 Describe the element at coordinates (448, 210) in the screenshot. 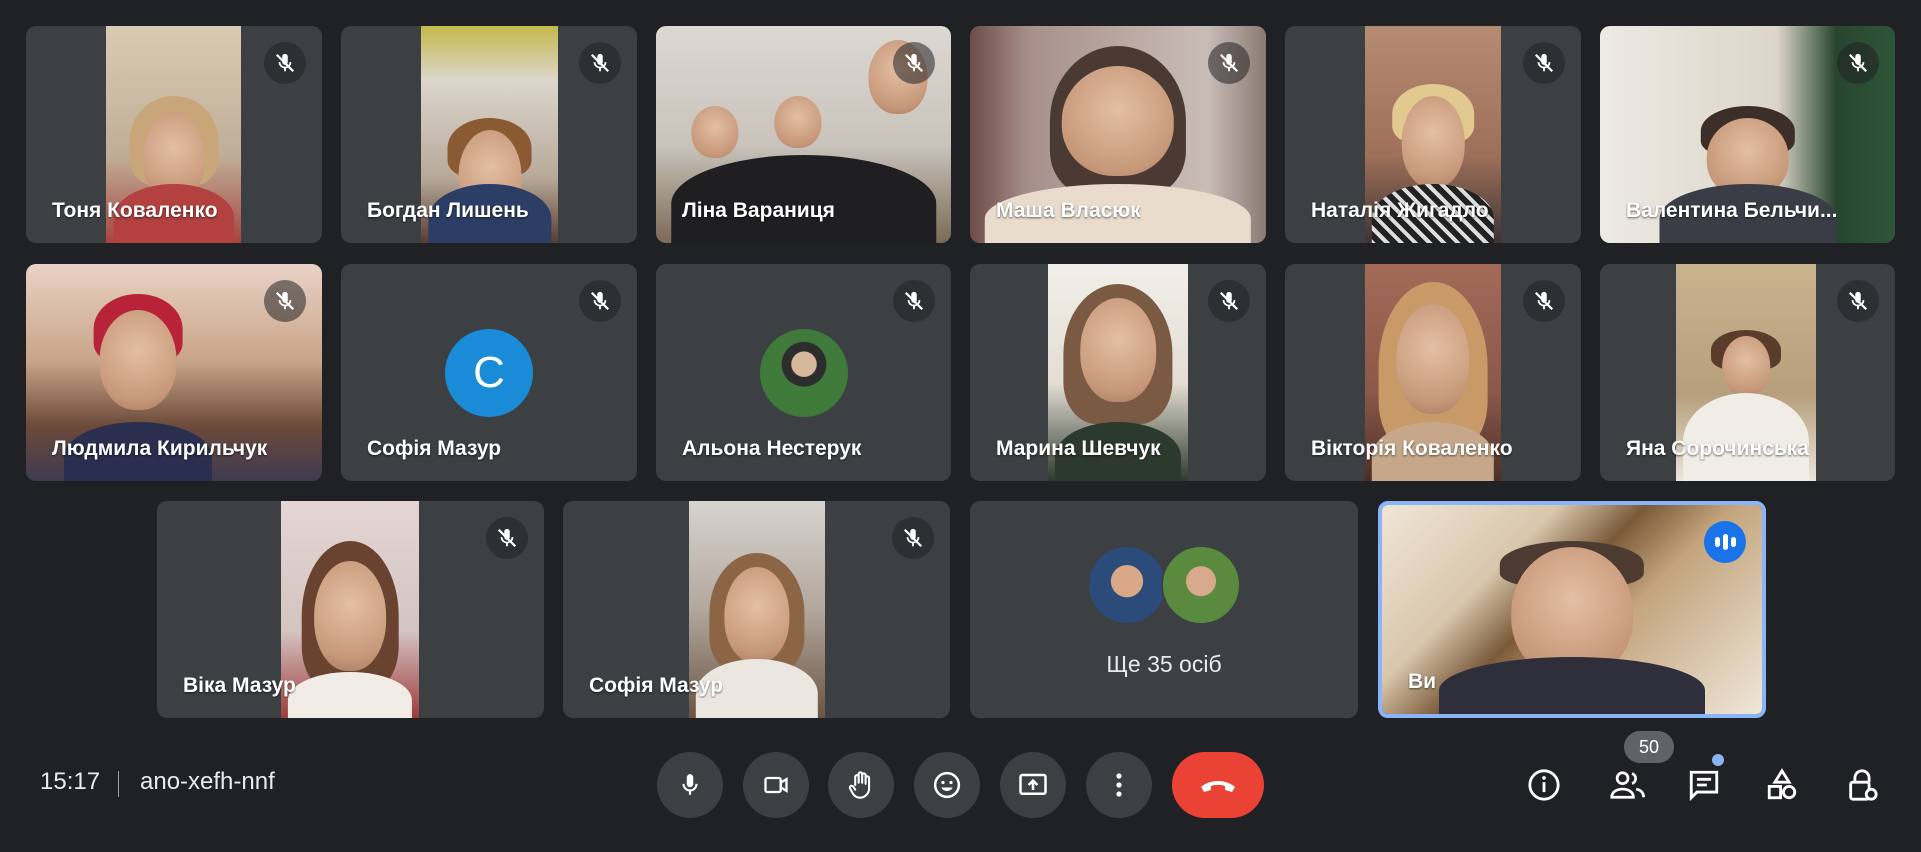

I see `participant-name: Богдан Лишень` at that location.